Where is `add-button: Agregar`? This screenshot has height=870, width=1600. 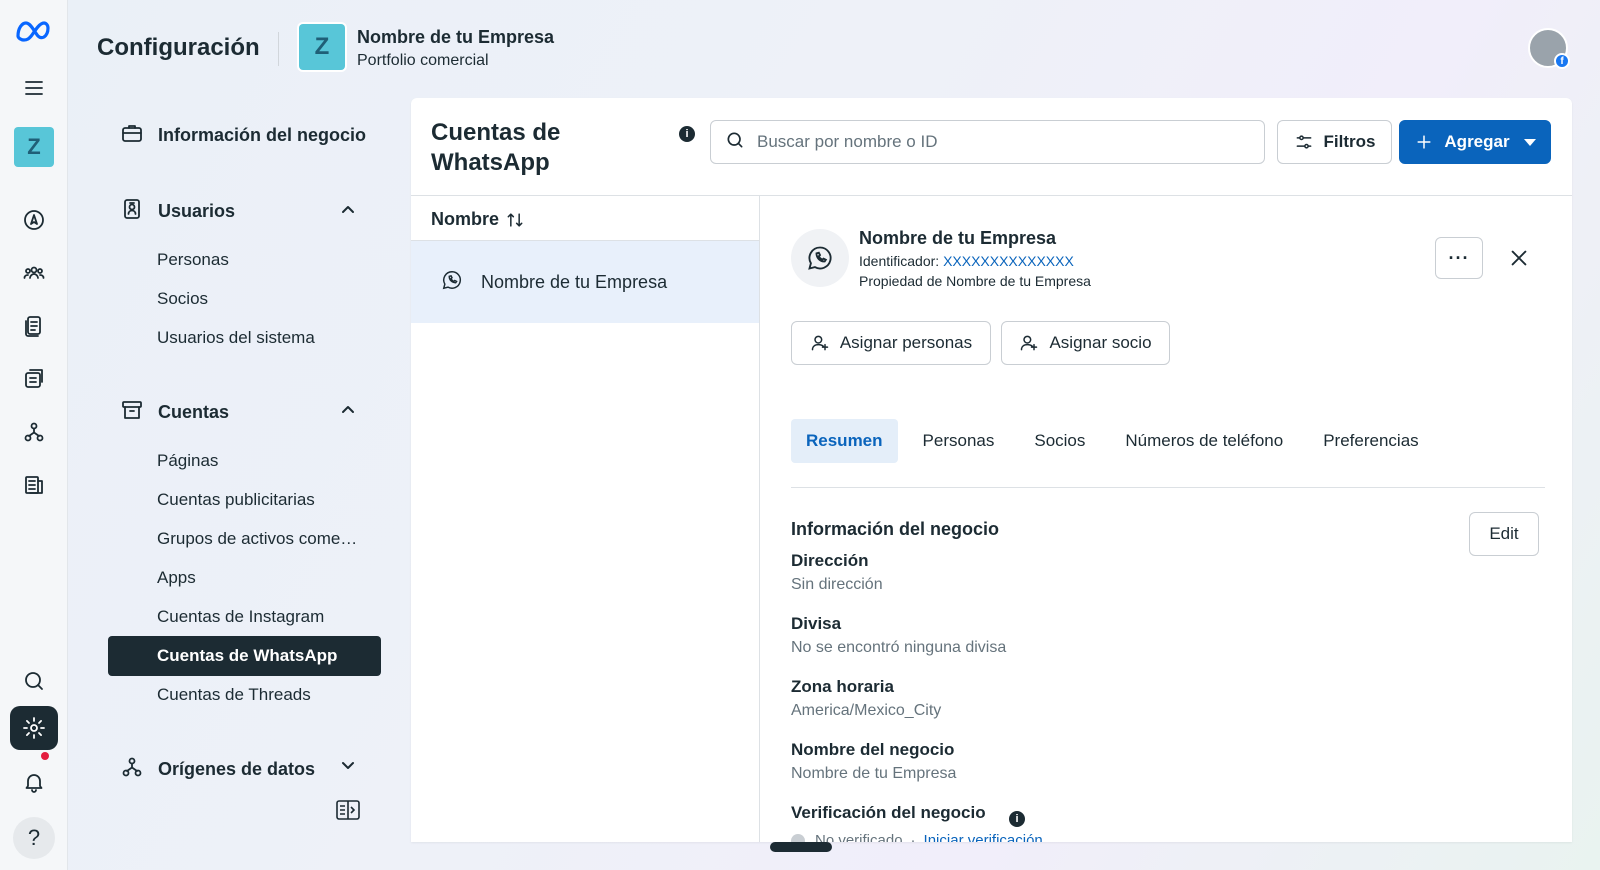 add-button: Agregar is located at coordinates (1475, 142).